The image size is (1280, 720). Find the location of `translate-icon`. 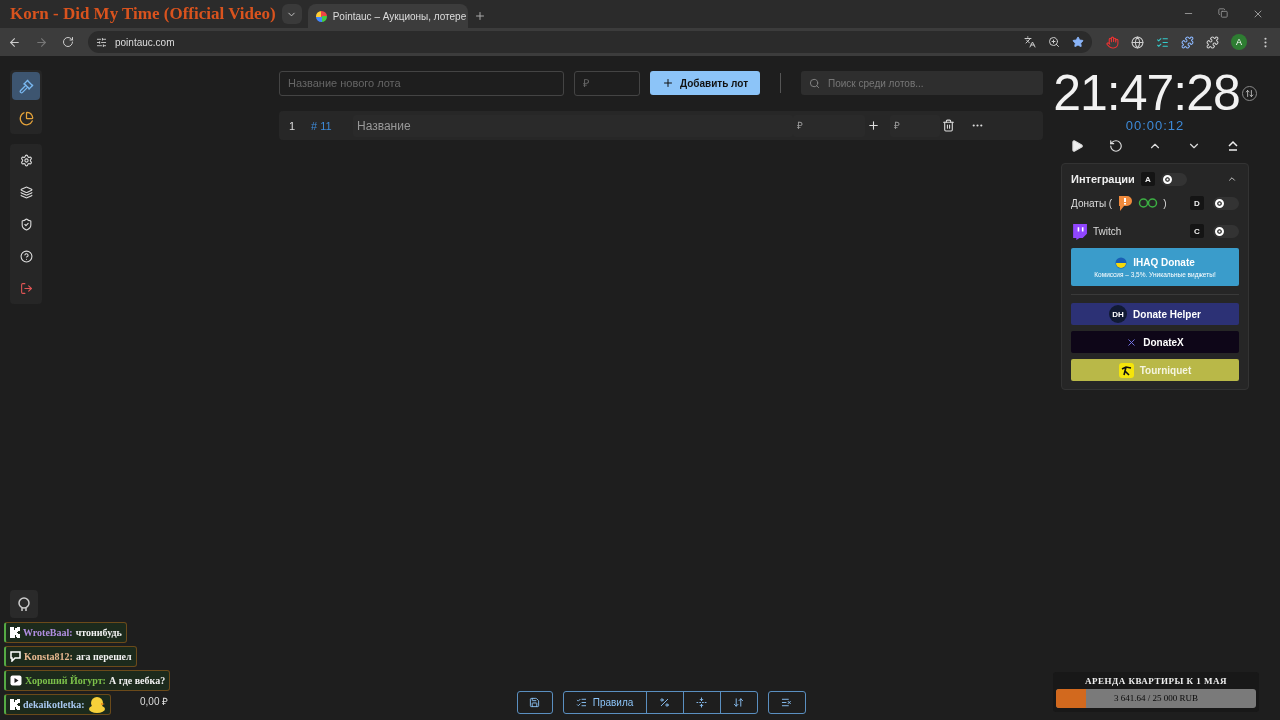

translate-icon is located at coordinates (1030, 42).